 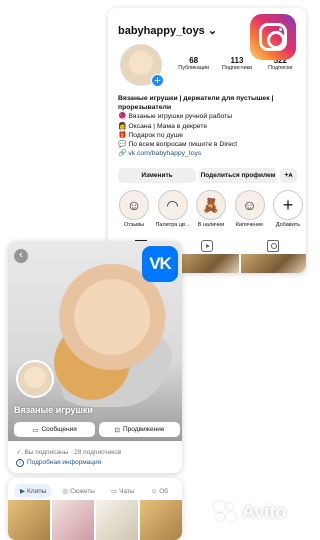 What do you see at coordinates (210, 153) in the screenshot?
I see `bio-link: 🔗 vk.com/babyhappy_toys` at bounding box center [210, 153].